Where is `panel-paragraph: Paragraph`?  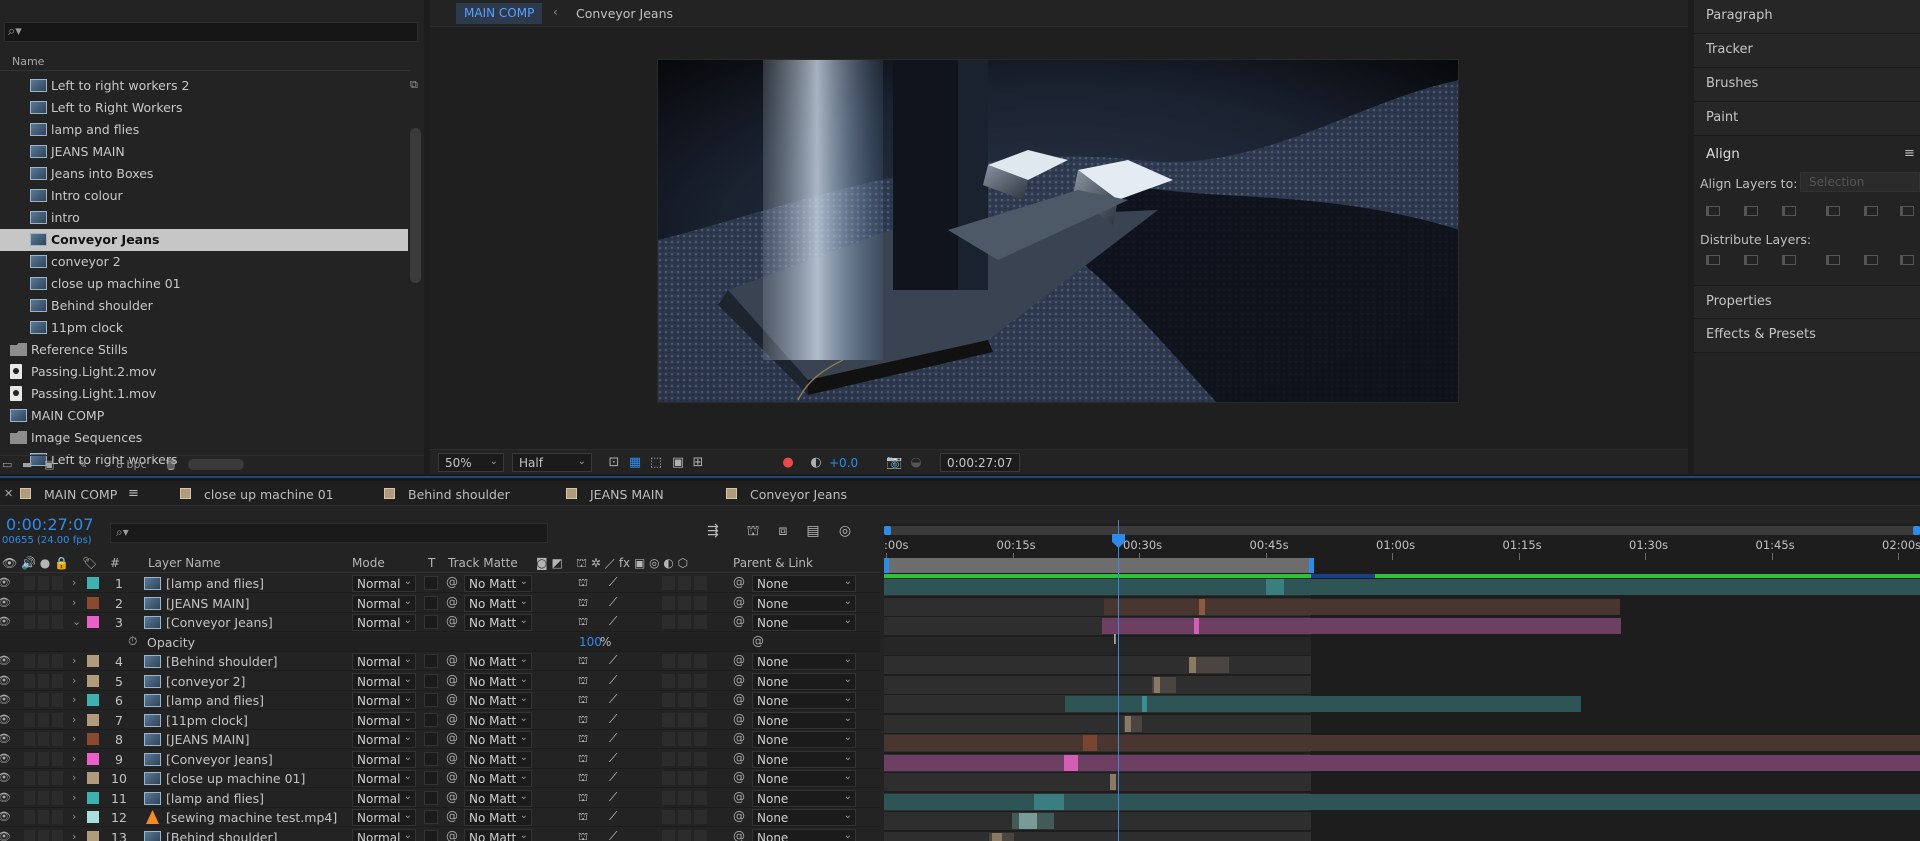
panel-paragraph: Paragraph is located at coordinates (1807, 17).